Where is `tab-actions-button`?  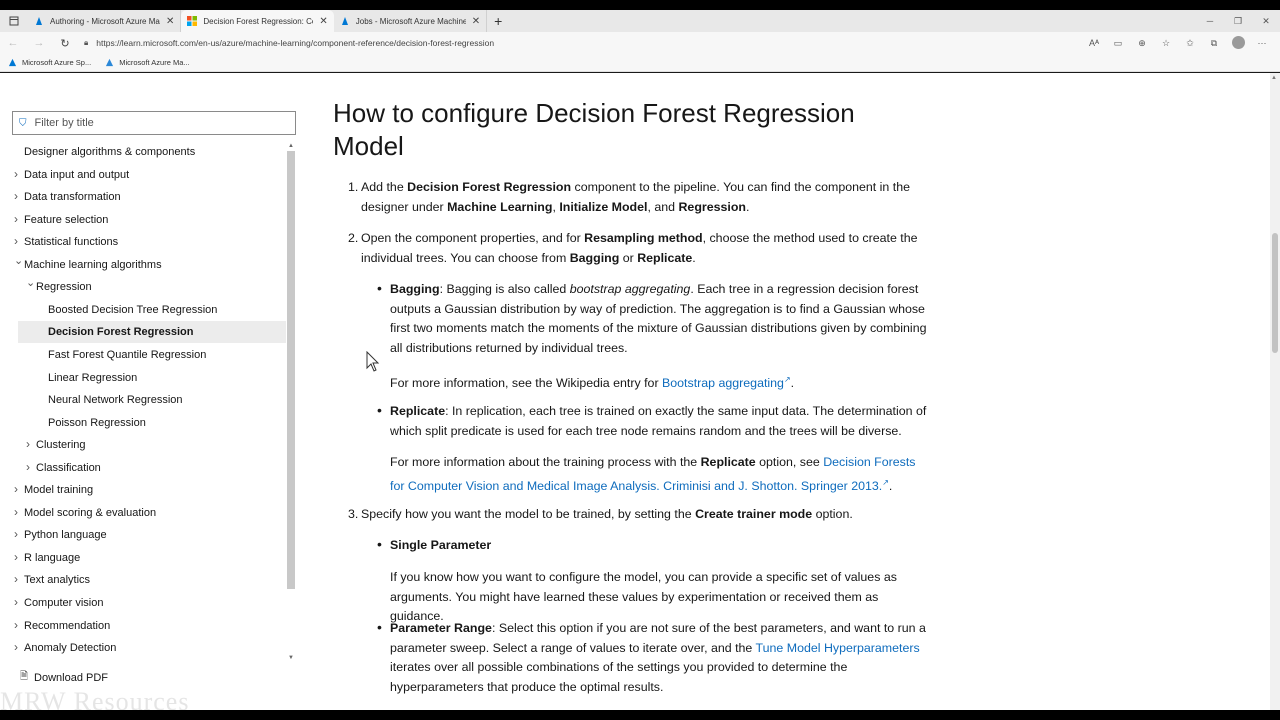 tab-actions-button is located at coordinates (14, 21).